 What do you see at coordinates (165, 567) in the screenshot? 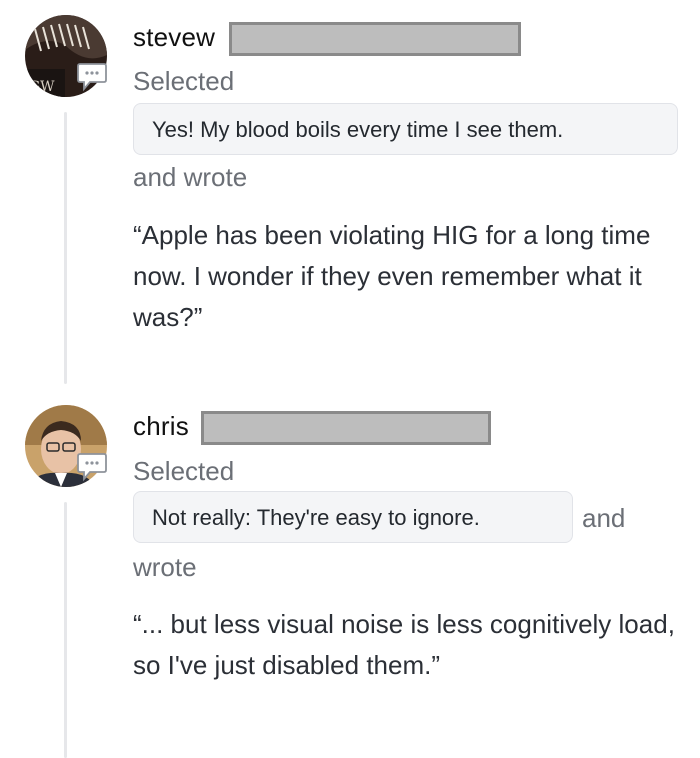
I see `wrote-label: wrote` at bounding box center [165, 567].